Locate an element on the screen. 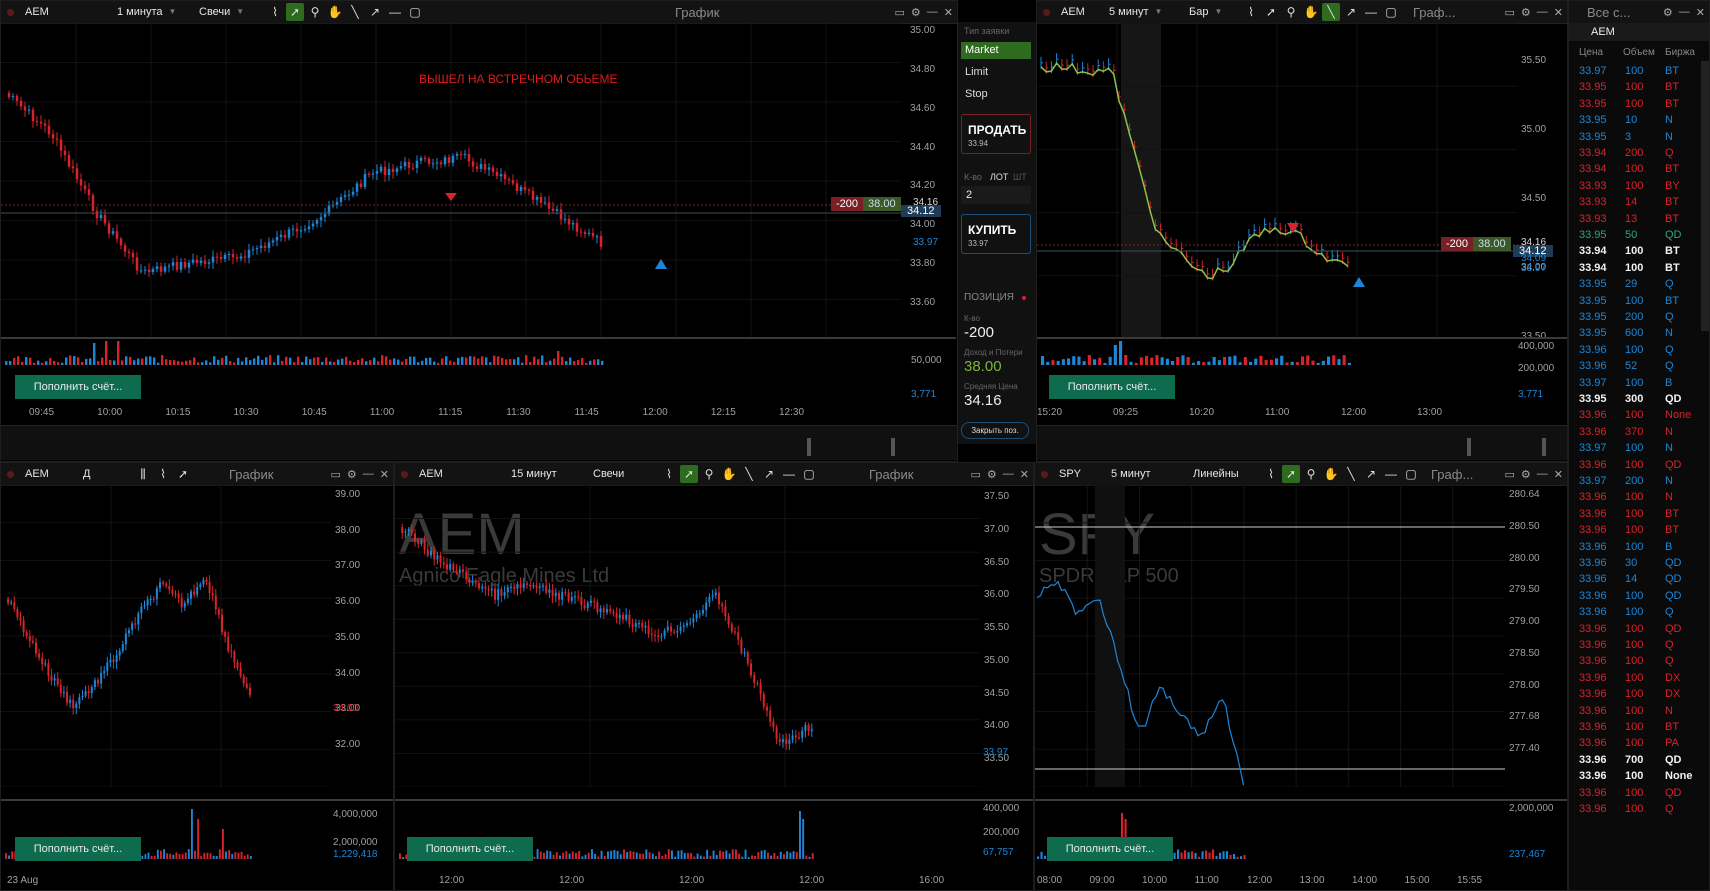  interval-selector: 15 минут is located at coordinates (546, 474).